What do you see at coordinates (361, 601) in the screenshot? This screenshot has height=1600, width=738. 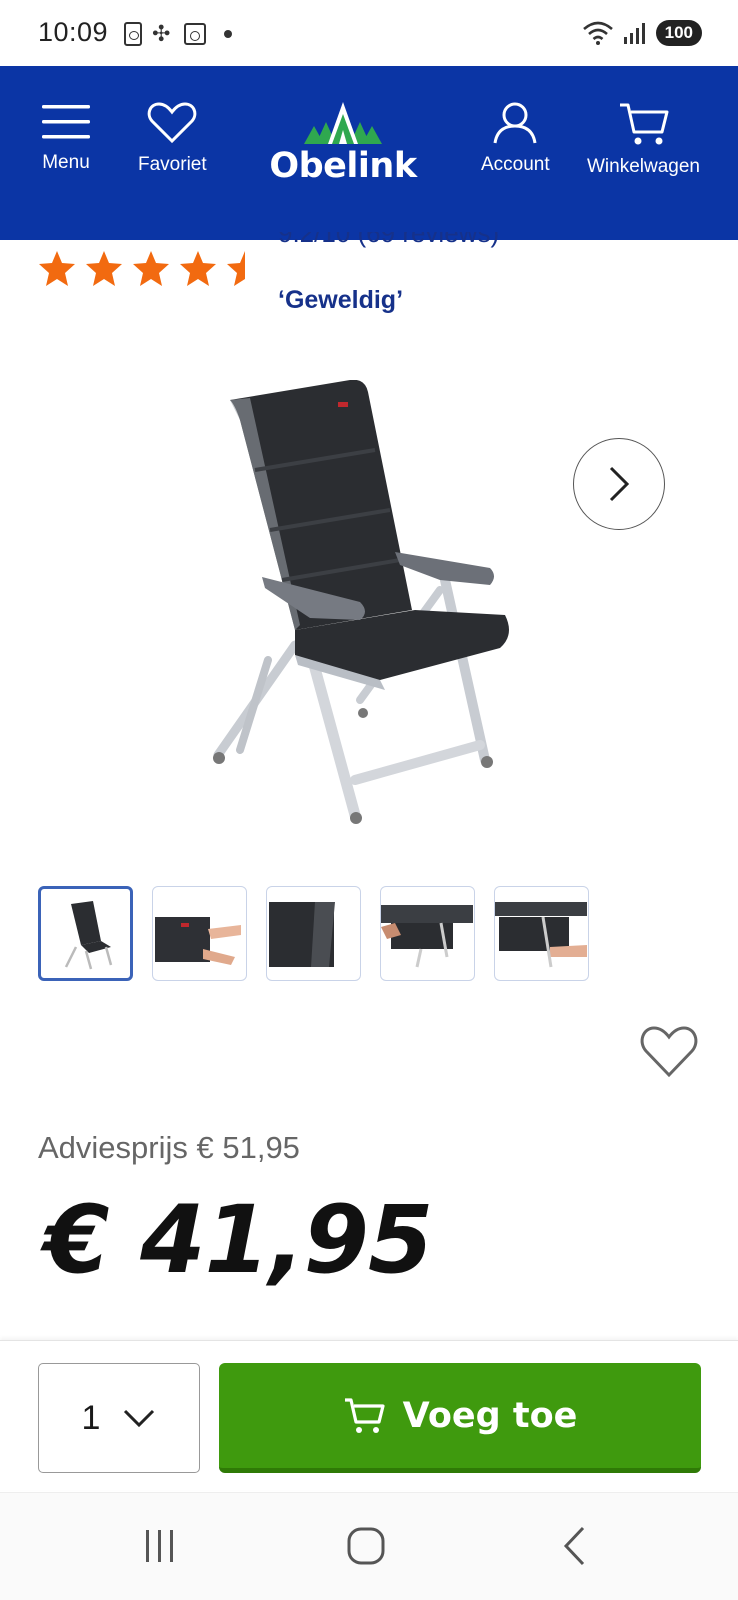 I see `folding-chair-image` at bounding box center [361, 601].